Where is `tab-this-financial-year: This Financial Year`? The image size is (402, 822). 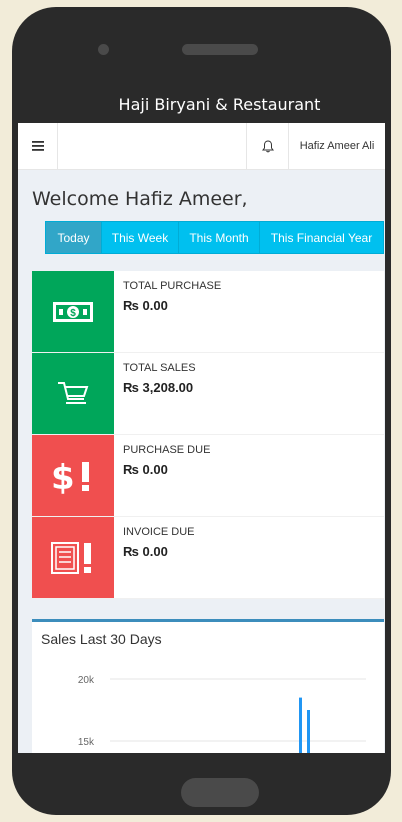 tab-this-financial-year: This Financial Year is located at coordinates (321, 237).